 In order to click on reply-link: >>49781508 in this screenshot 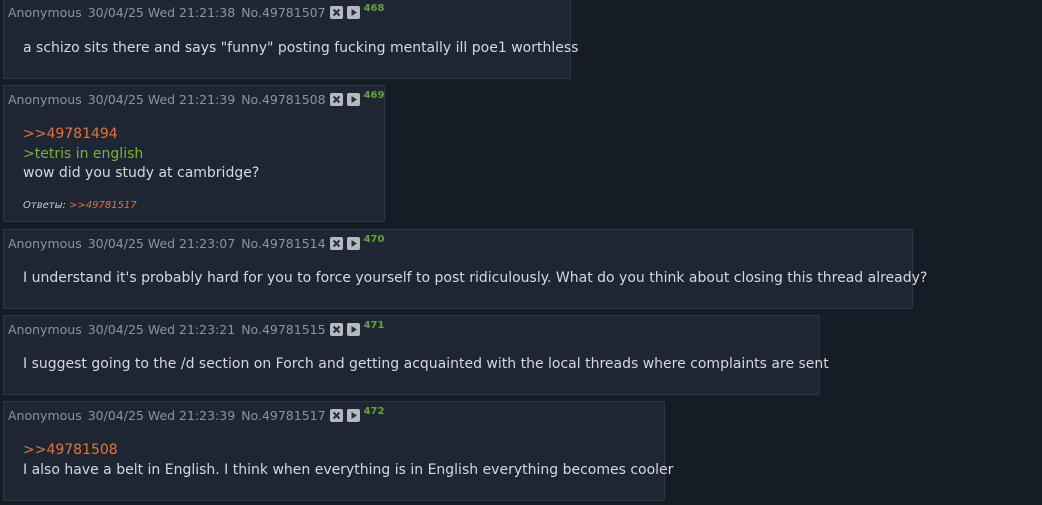, I will do `click(348, 451)`.